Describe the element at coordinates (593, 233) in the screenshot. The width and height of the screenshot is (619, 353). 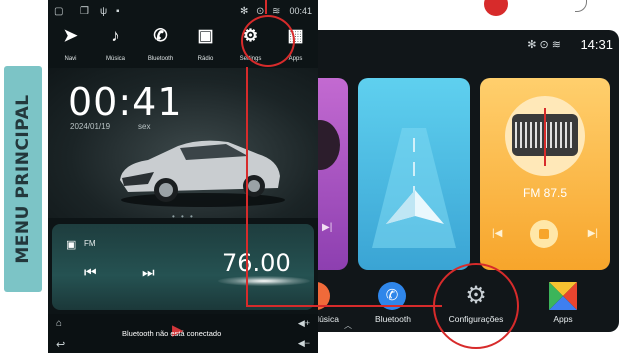
I see `next-icon: ▶|` at that location.